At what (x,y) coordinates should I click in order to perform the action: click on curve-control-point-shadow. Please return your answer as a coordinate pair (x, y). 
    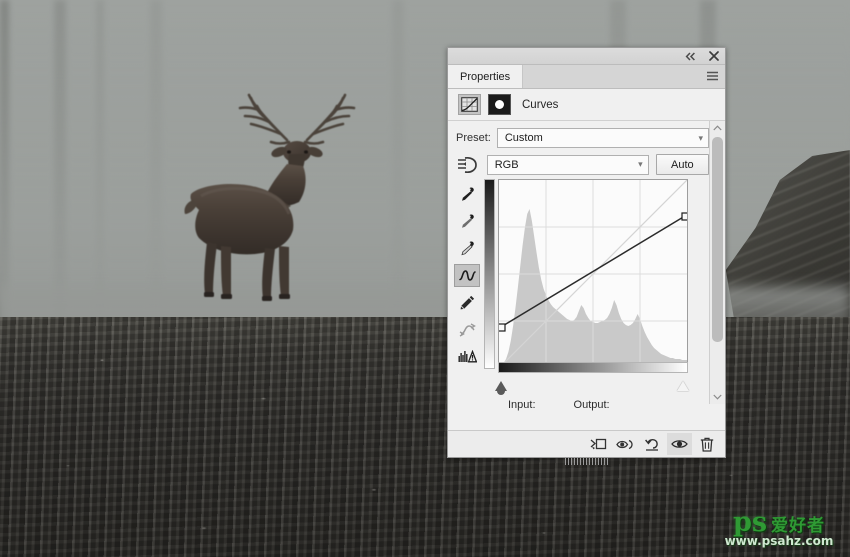
    Looking at the image, I should click on (502, 327).